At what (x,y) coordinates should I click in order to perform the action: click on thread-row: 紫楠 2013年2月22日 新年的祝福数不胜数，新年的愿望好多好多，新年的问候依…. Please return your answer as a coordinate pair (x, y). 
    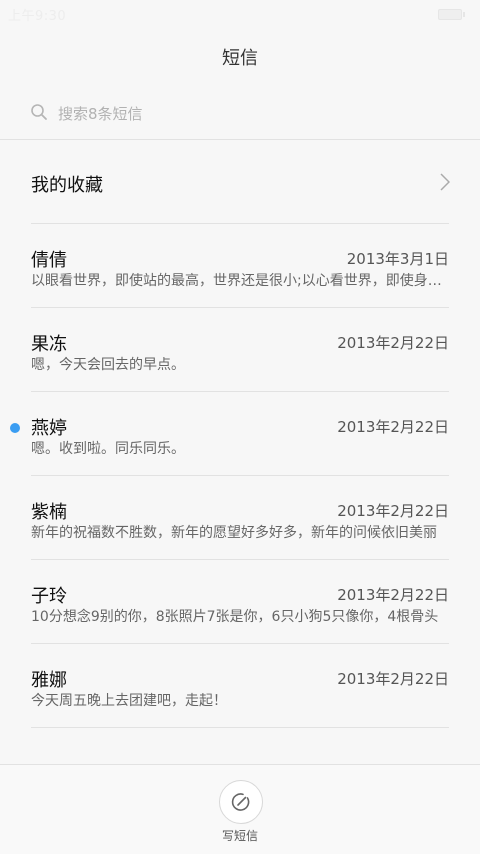
    Looking at the image, I should click on (240, 518).